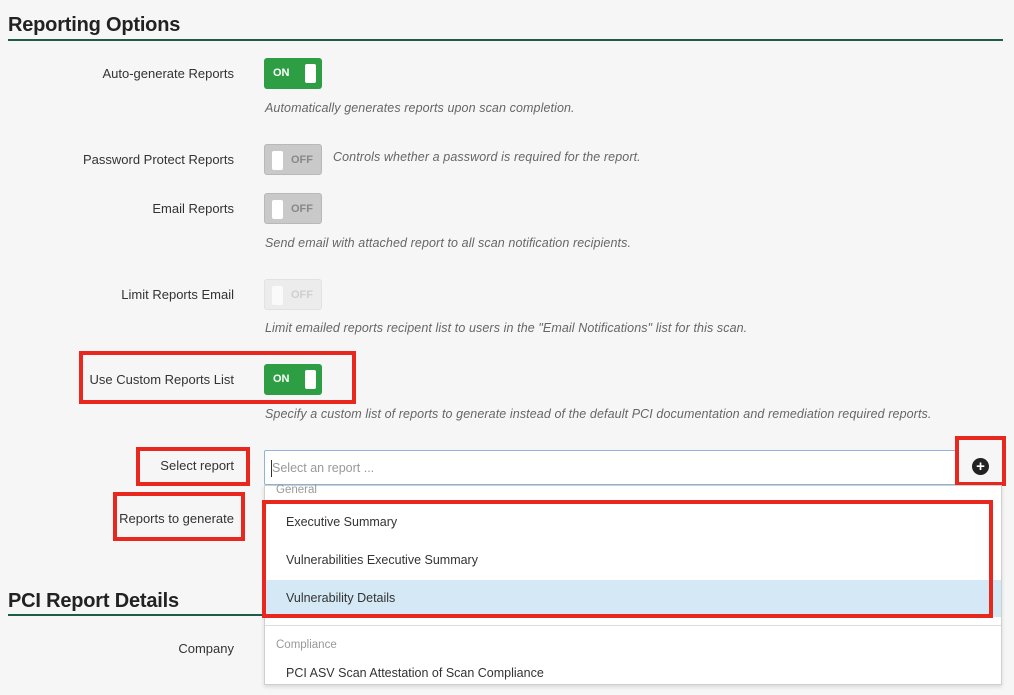 The height and width of the screenshot is (695, 1014). Describe the element at coordinates (158, 159) in the screenshot. I see `password-protect-label: Password Protect Reports` at that location.